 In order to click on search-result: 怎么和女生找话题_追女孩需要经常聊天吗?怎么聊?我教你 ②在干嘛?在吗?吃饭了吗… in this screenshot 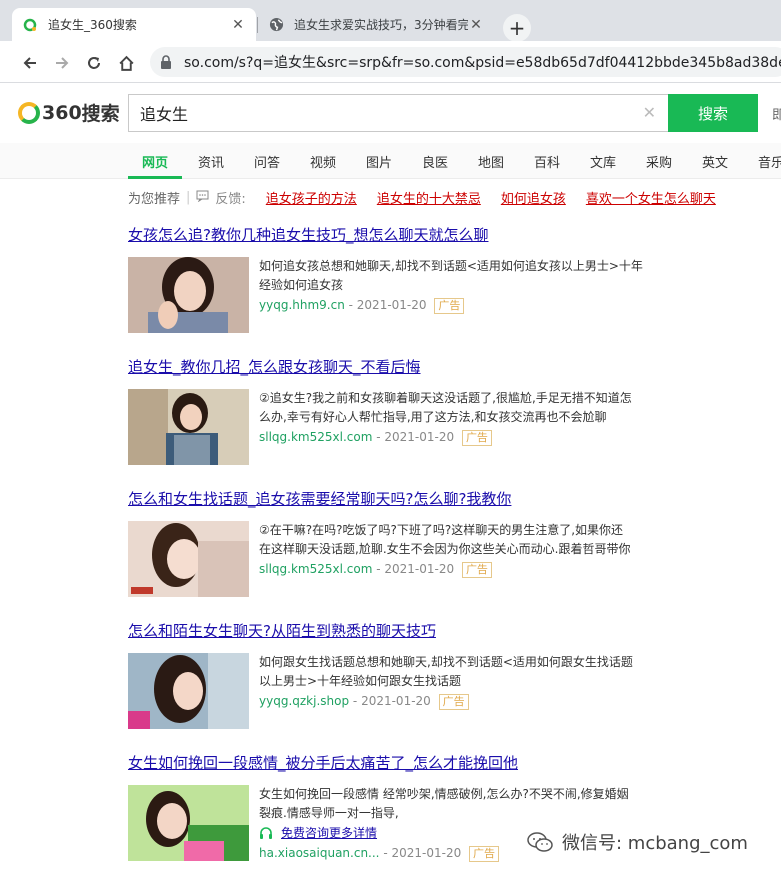, I will do `click(408, 542)`.